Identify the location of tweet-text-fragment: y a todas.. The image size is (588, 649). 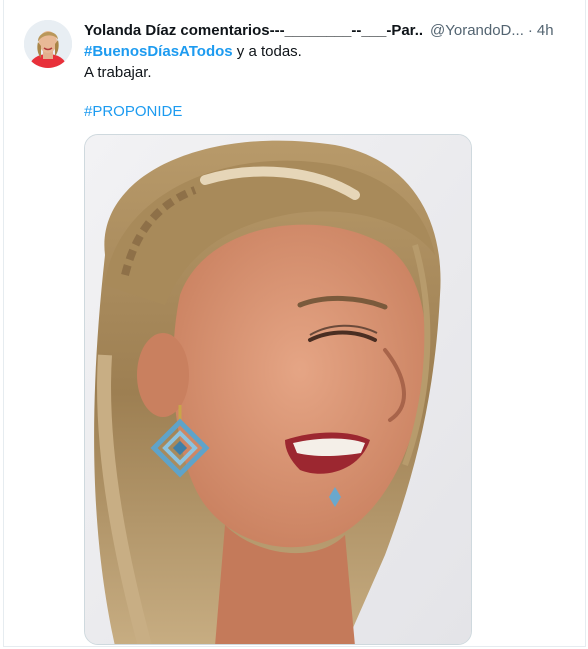
(267, 51).